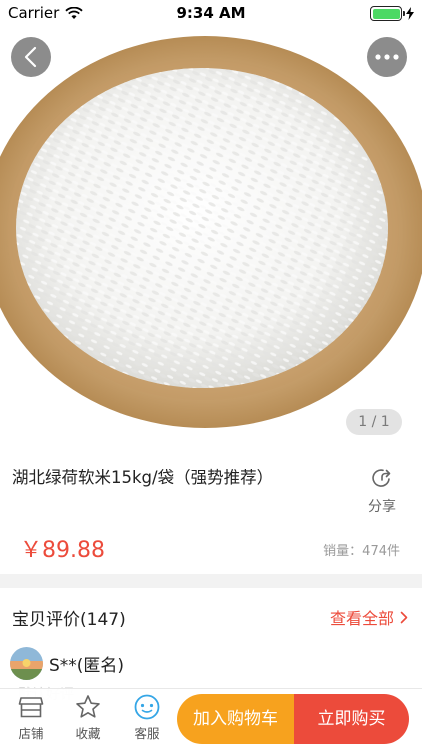 The height and width of the screenshot is (750, 422). I want to click on tab-customer-service: 客服, so click(147, 717).